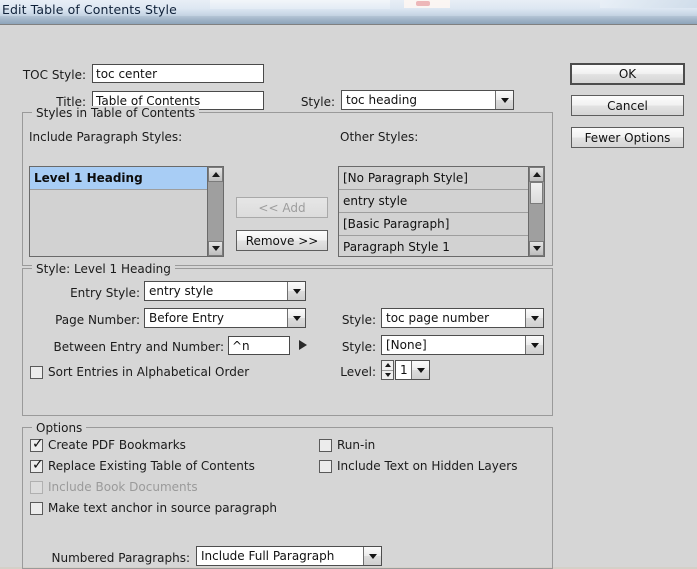 The height and width of the screenshot is (569, 697). What do you see at coordinates (627, 105) in the screenshot?
I see `cancel-button: Cancel` at bounding box center [627, 105].